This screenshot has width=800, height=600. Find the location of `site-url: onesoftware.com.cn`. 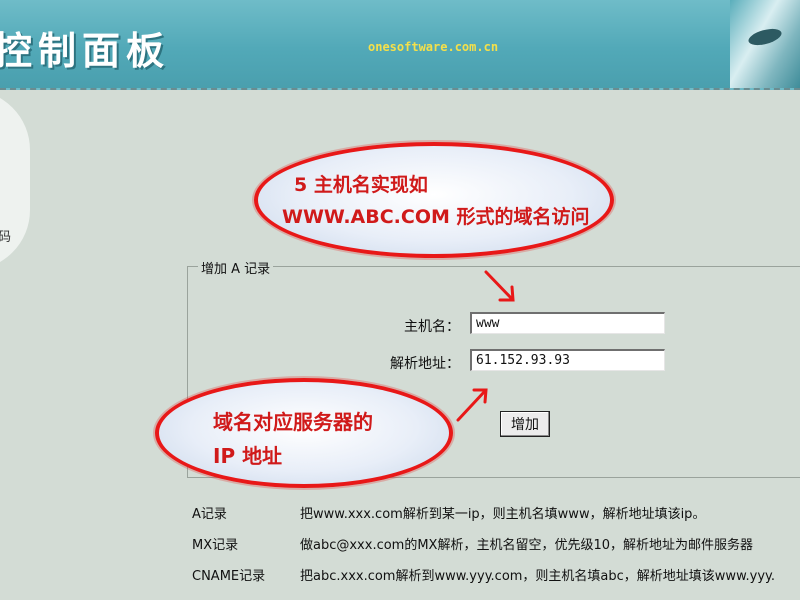

site-url: onesoftware.com.cn is located at coordinates (433, 47).